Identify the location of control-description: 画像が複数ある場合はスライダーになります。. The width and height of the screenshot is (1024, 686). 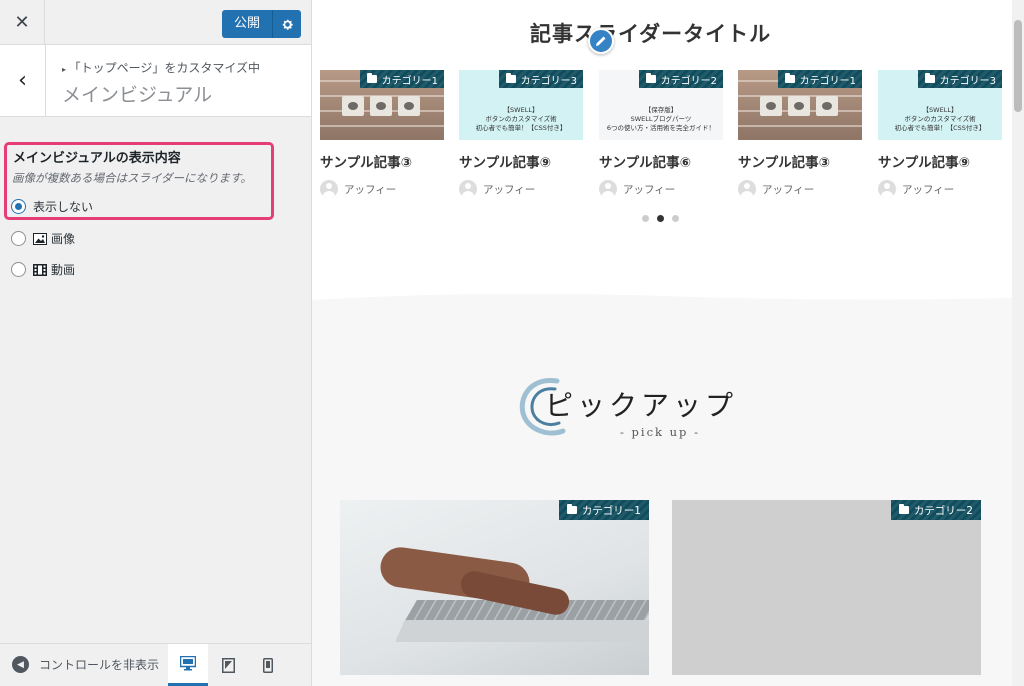
(132, 178).